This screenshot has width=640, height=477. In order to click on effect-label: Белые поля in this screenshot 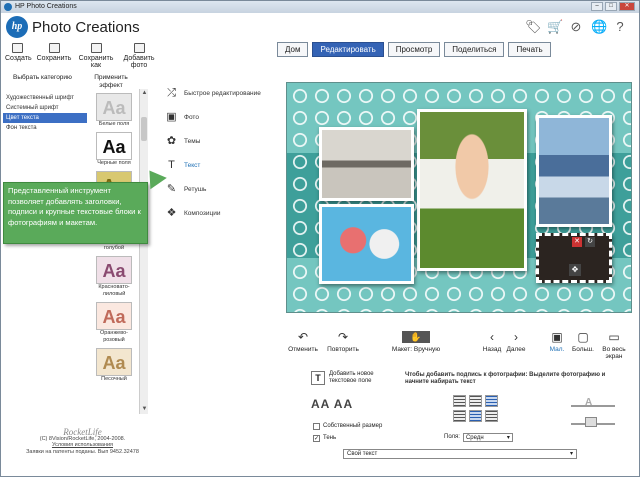, I will do `click(114, 124)`.